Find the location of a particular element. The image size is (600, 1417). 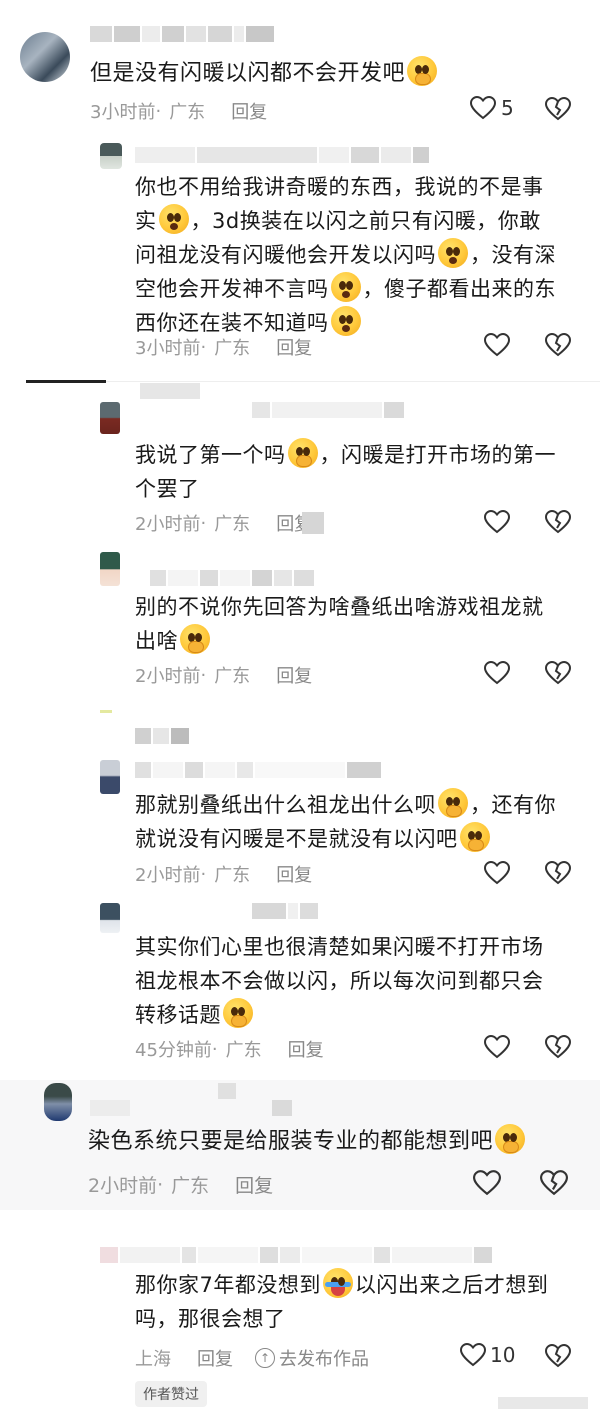

author-liked-badge: 作者赞过 is located at coordinates (171, 1394).